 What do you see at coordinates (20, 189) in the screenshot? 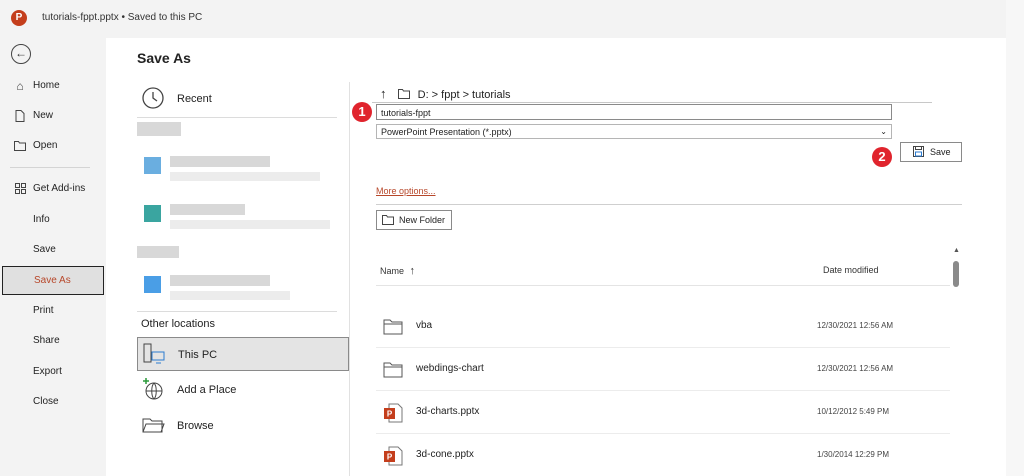
I see `add-ins-icon` at bounding box center [20, 189].